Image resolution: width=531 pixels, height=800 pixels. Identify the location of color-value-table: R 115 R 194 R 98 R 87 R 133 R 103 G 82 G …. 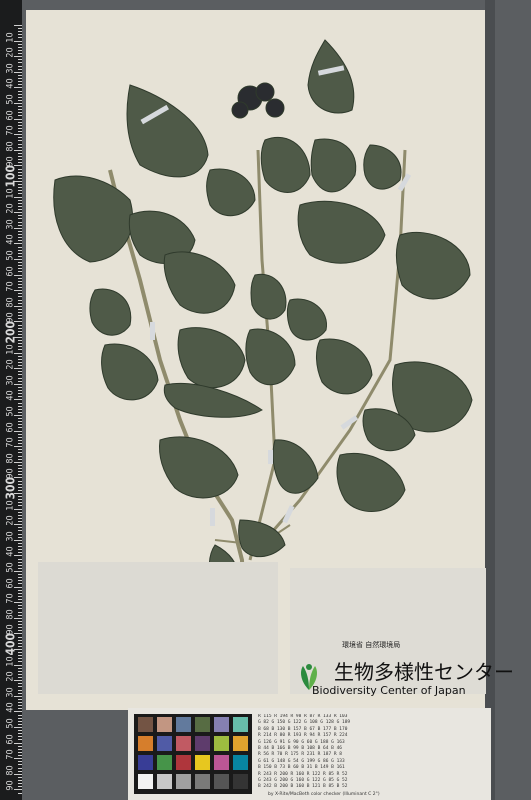
(372, 753).